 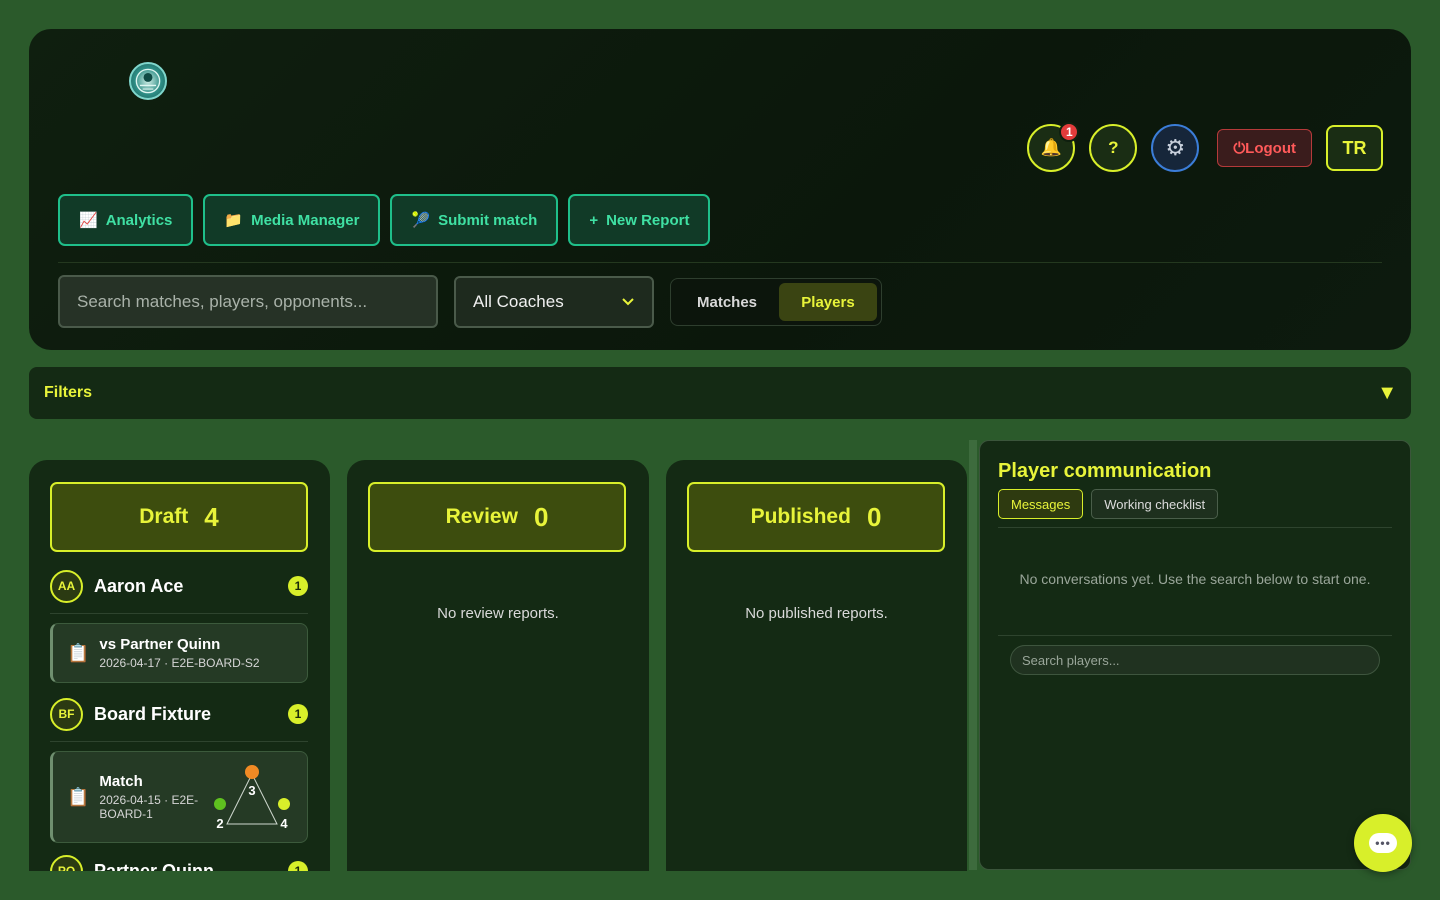 What do you see at coordinates (720, 393) in the screenshot?
I see `filters-bar: Filters ▼` at bounding box center [720, 393].